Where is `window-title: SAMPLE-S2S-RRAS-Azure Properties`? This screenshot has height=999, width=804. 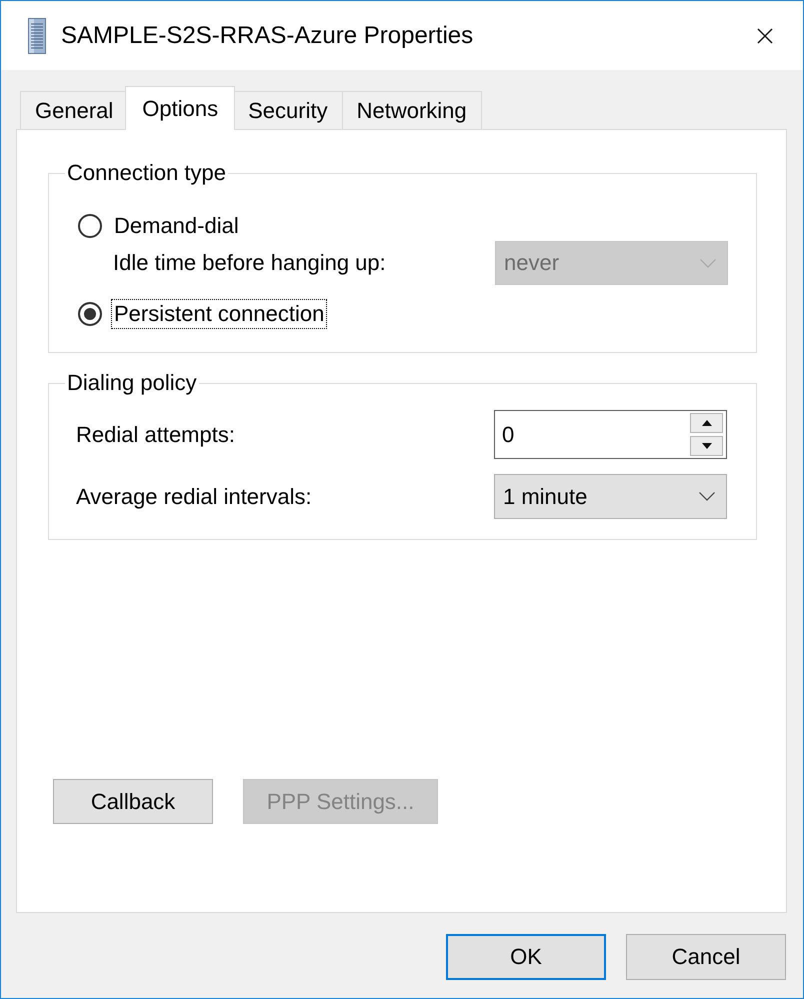 window-title: SAMPLE-S2S-RRAS-Azure Properties is located at coordinates (267, 36).